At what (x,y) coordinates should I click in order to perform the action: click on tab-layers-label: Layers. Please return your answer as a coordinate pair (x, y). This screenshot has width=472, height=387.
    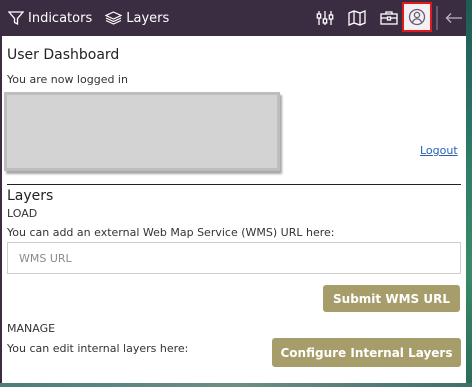
    Looking at the image, I should click on (148, 18).